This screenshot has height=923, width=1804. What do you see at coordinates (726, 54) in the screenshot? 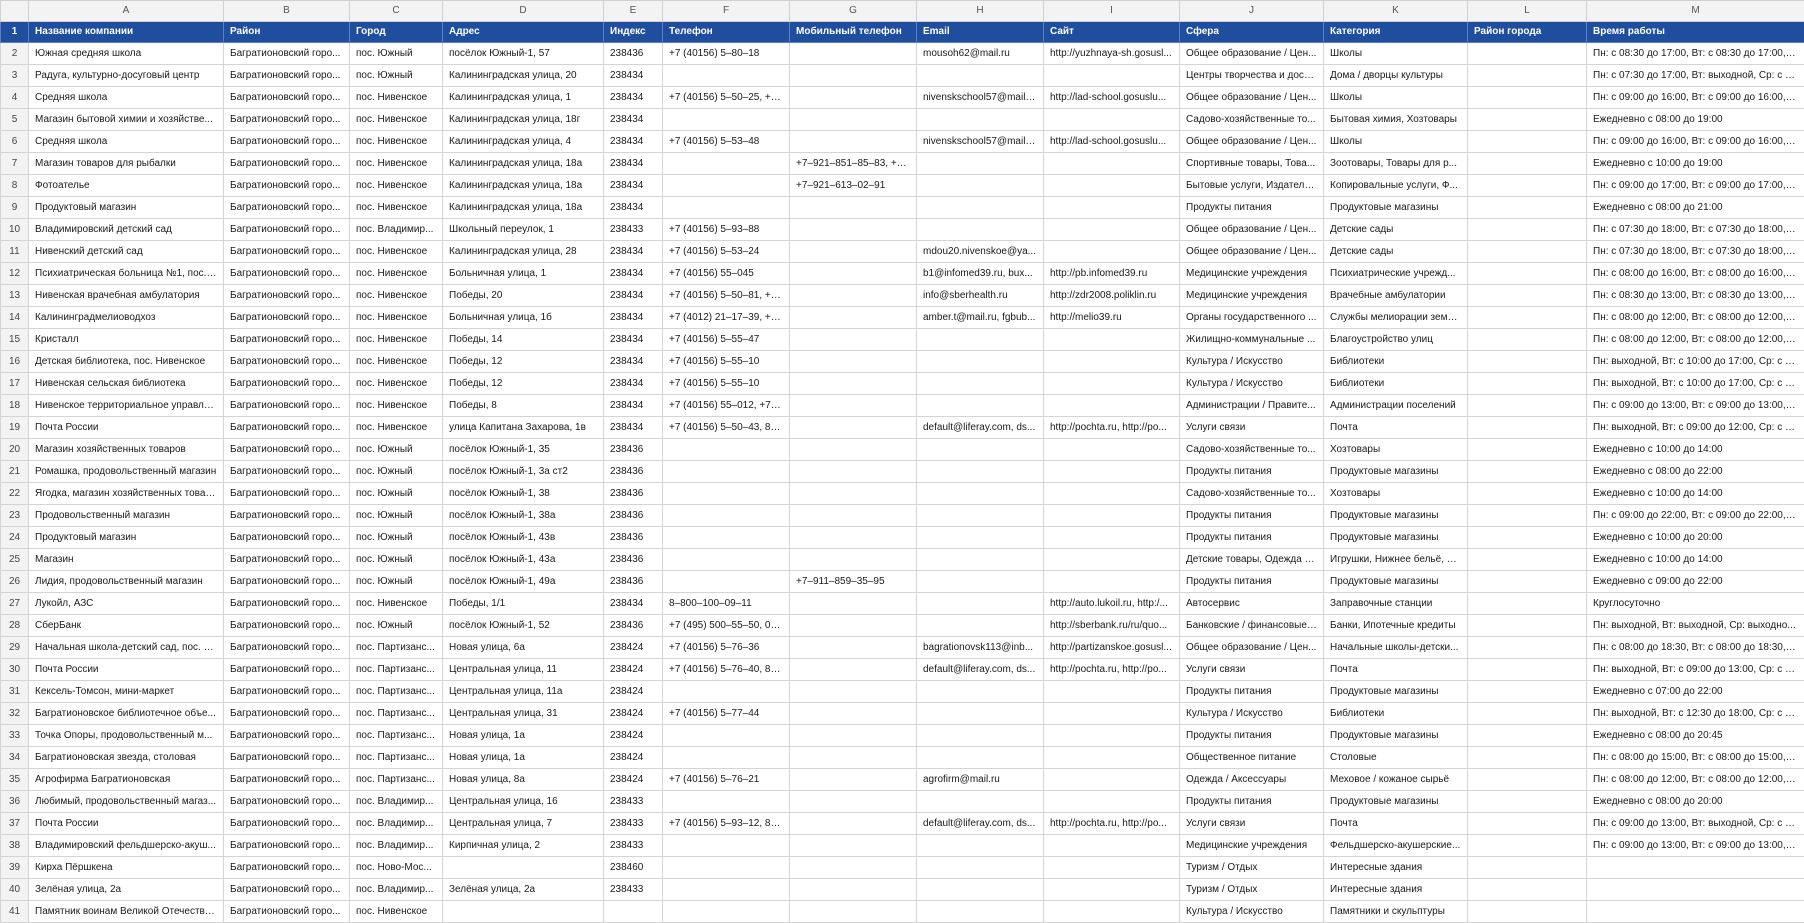
I see `table-cell: +7 (40156) 5‒80‒18` at bounding box center [726, 54].